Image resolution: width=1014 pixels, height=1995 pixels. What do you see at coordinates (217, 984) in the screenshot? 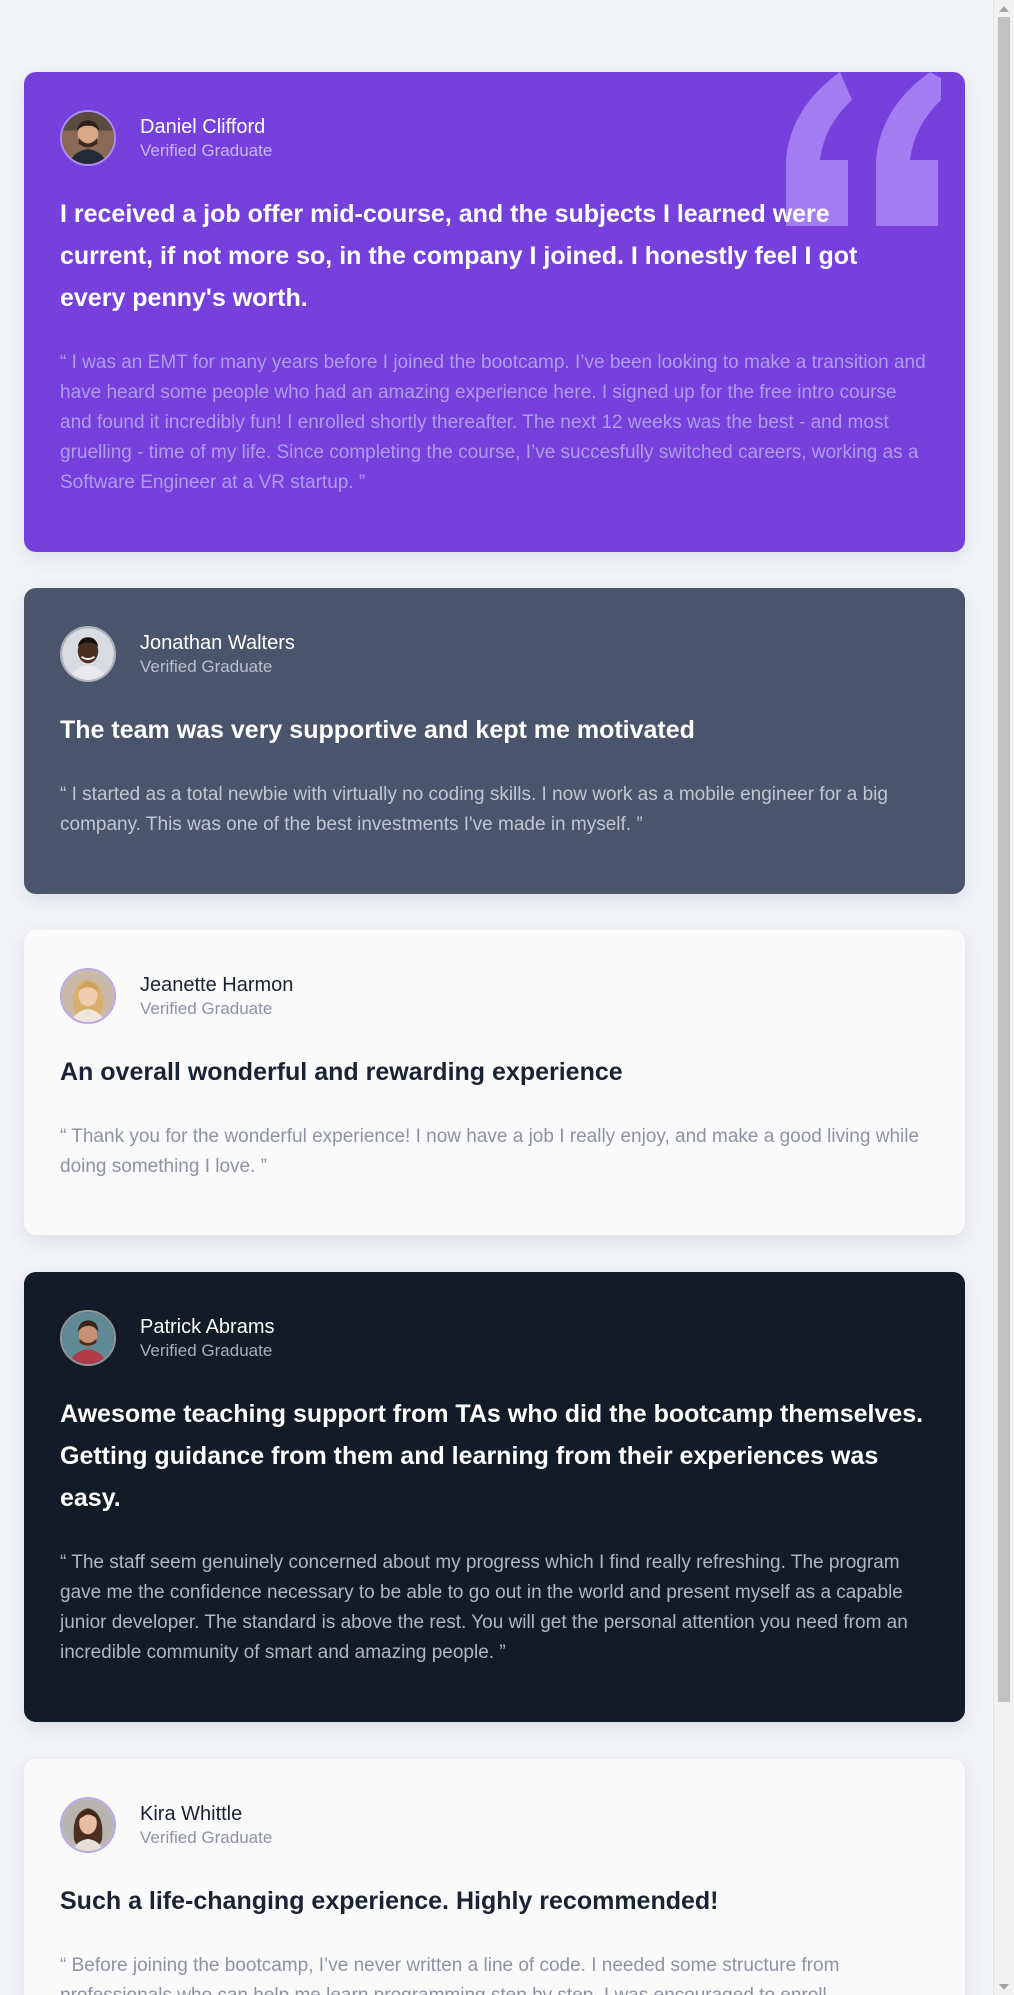
I see `author-name: Jeanette Harmon` at bounding box center [217, 984].